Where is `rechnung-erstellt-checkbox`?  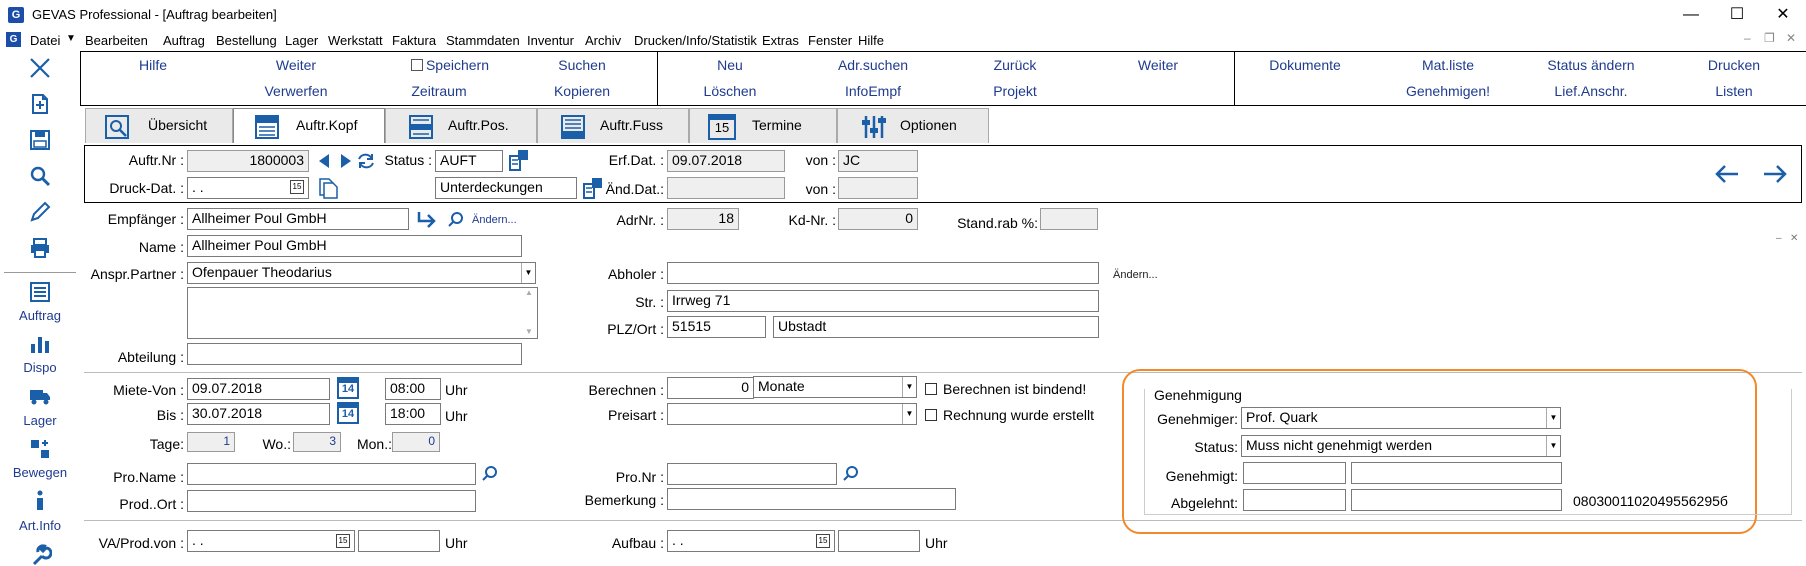 rechnung-erstellt-checkbox is located at coordinates (931, 415).